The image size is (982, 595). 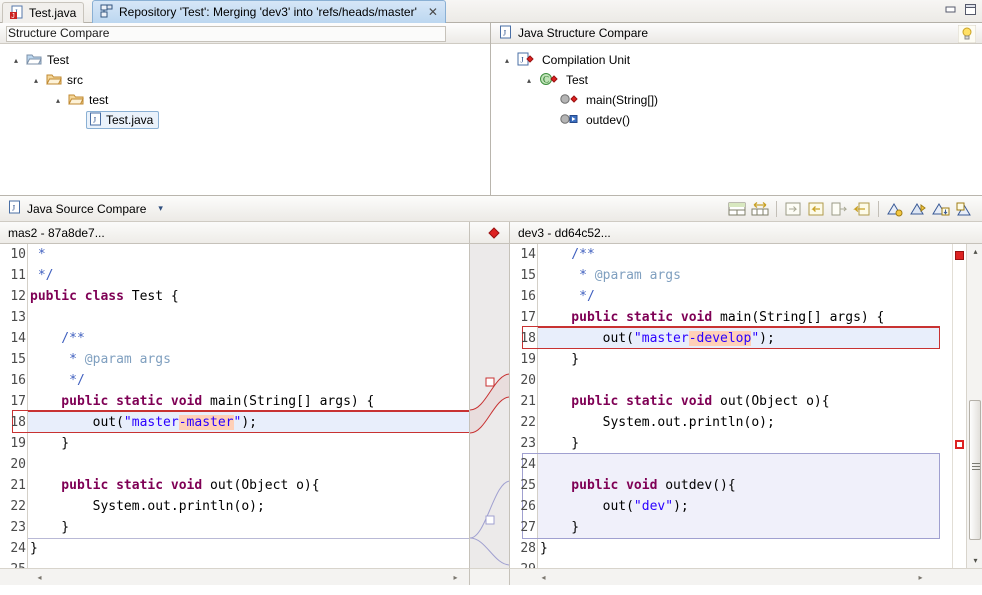 What do you see at coordinates (918, 208) in the screenshot?
I see `previous-difference-button` at bounding box center [918, 208].